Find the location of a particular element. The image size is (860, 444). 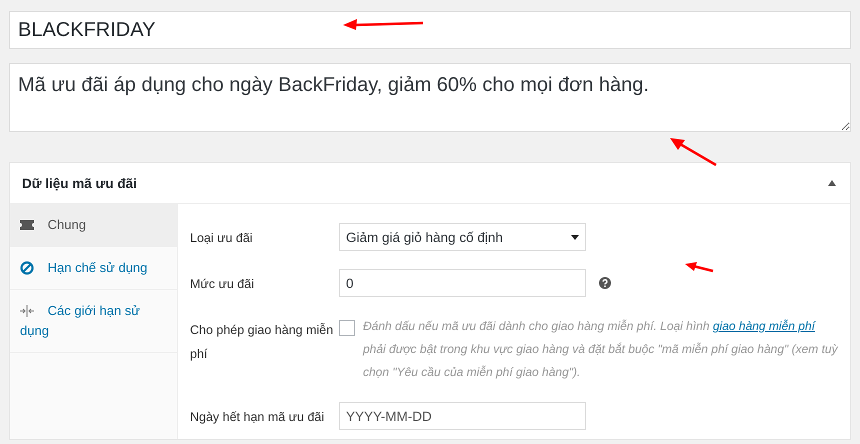

field-description: Đánh dấu nếu mã ưu đãi dành cho giao hàng miễn phí. Loại hình giao hàng miễn phí phải được bật trong khu vực giao hàng và đặt bắt buộc "mã miễn phí giao hàng" (xem tuỳ chọn "Yêu cầu của miễn phí giao hàng"). is located at coordinates (601, 349).